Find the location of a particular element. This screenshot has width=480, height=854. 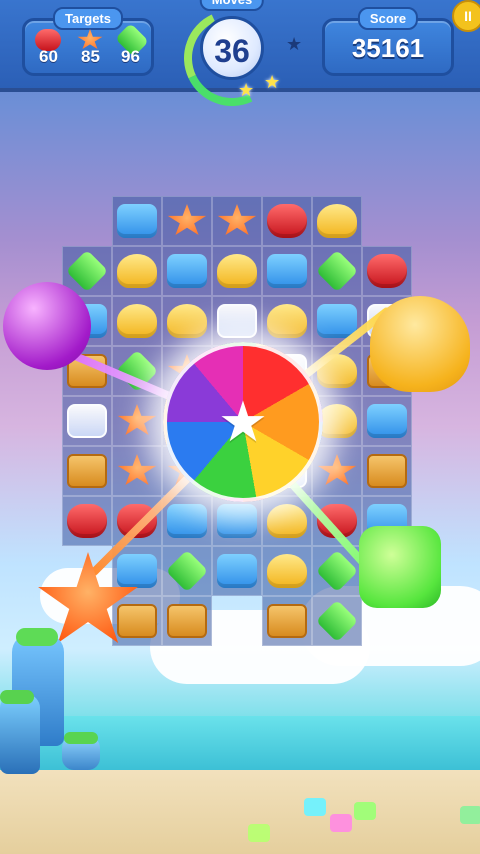

pause-button: II is located at coordinates (466, 16).